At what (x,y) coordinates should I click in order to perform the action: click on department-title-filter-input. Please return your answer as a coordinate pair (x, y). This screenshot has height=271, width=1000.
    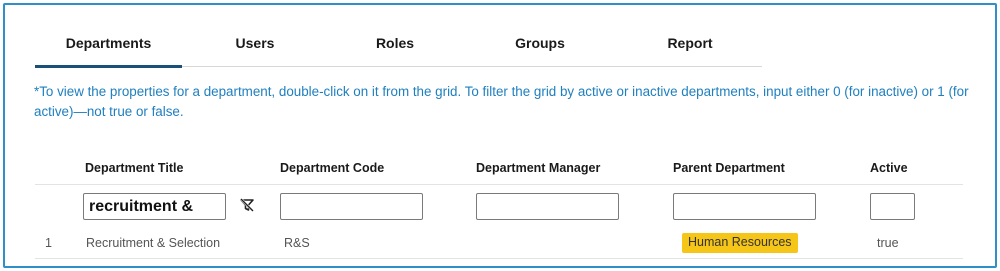
    Looking at the image, I should click on (154, 206).